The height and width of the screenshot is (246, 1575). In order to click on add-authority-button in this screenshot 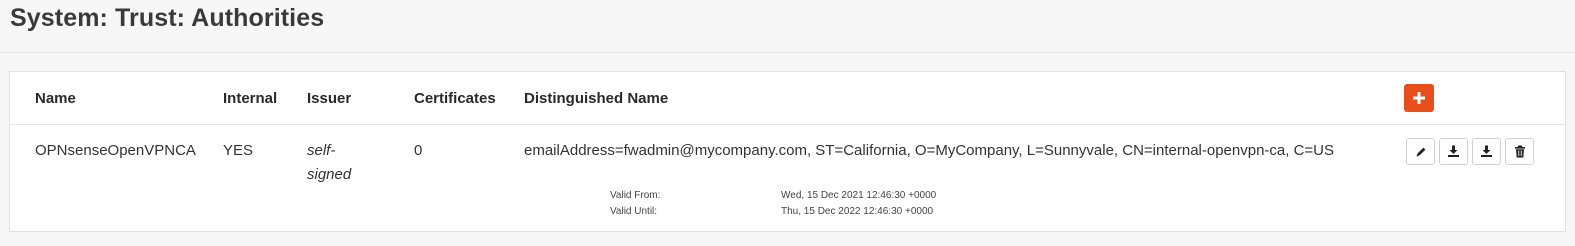, I will do `click(1419, 98)`.